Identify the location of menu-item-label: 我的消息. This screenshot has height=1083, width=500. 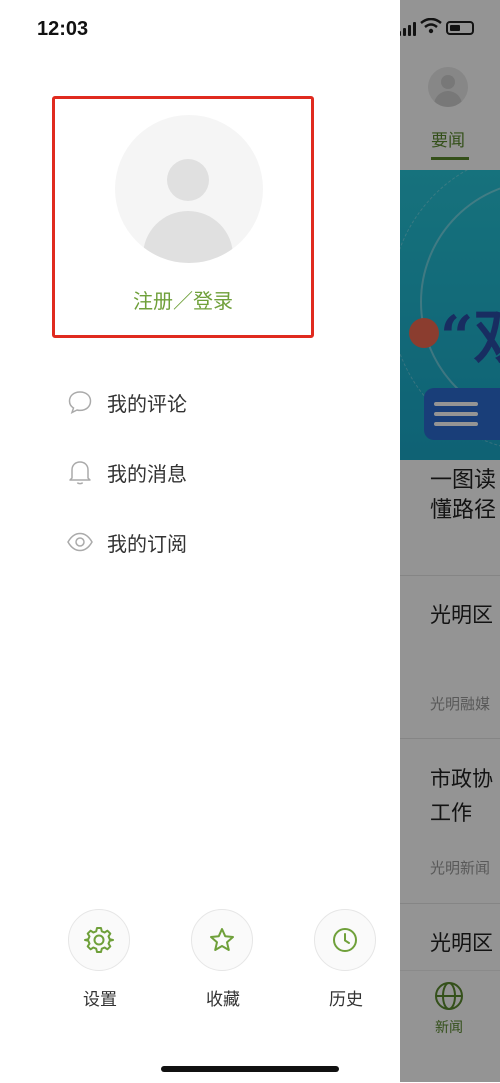
(147, 473).